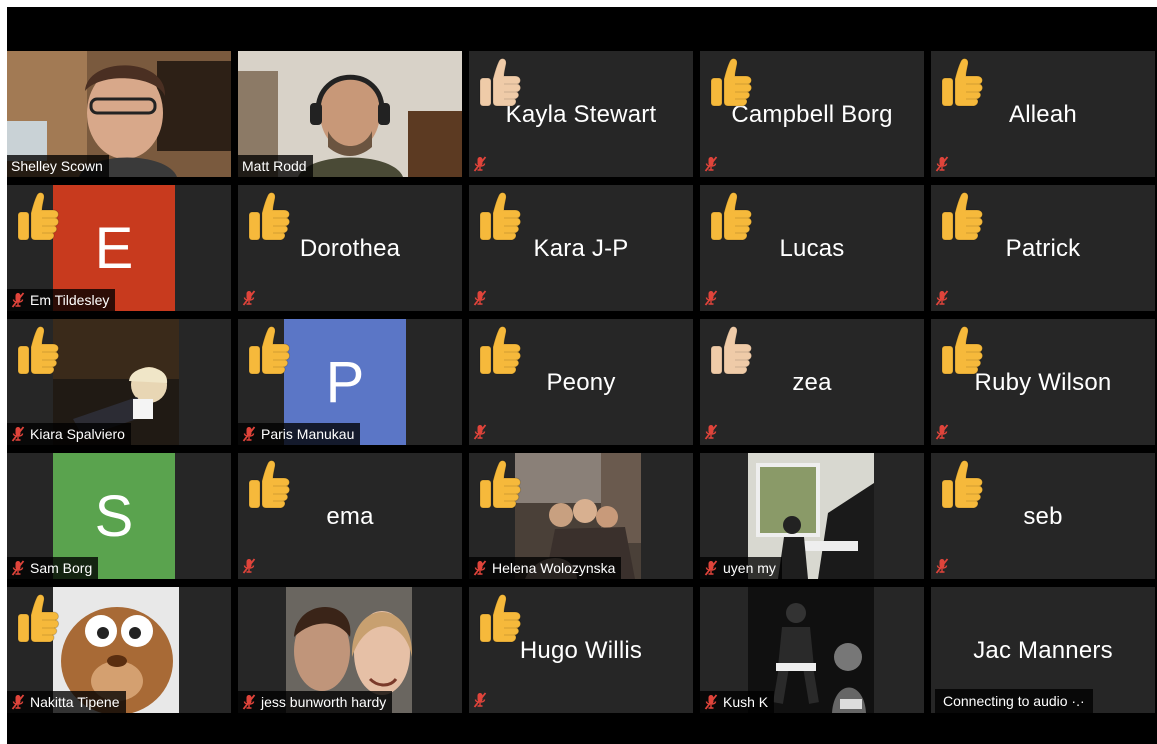 The width and height of the screenshot is (1157, 744). I want to click on participant-name-label: Helena Wolozynska, so click(545, 568).